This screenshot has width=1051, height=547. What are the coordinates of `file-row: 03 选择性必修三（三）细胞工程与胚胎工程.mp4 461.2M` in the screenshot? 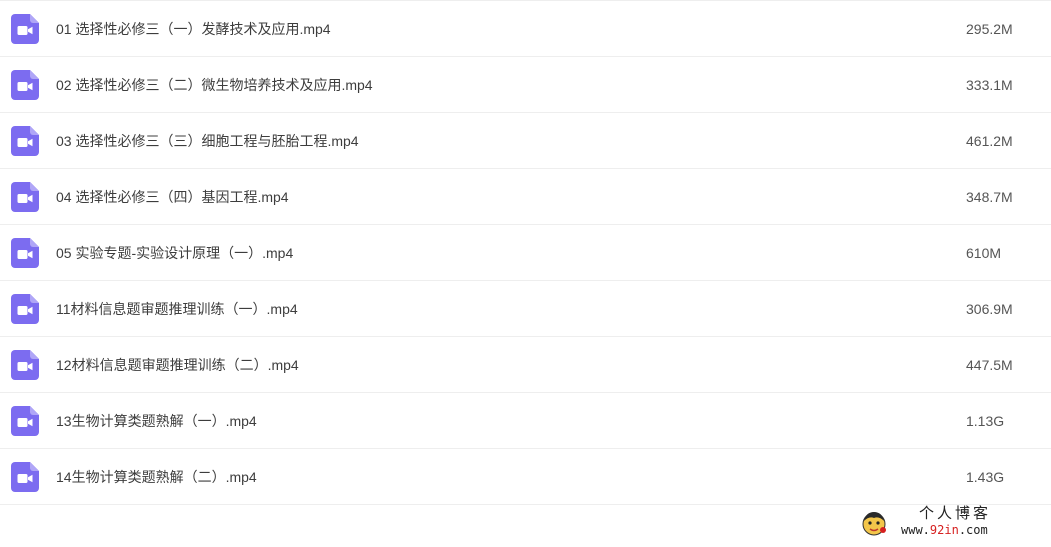 It's located at (525, 141).